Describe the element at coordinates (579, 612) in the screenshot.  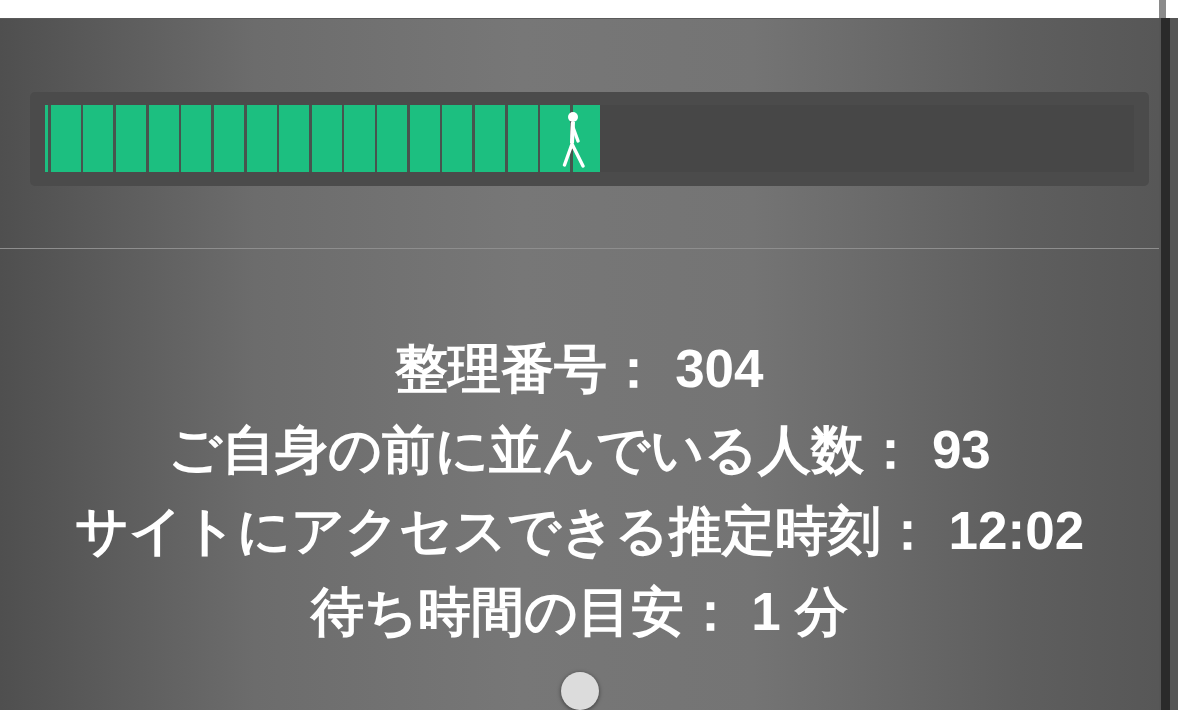
I see `queue-info-text: 待ち時間の目安： 1 分` at that location.